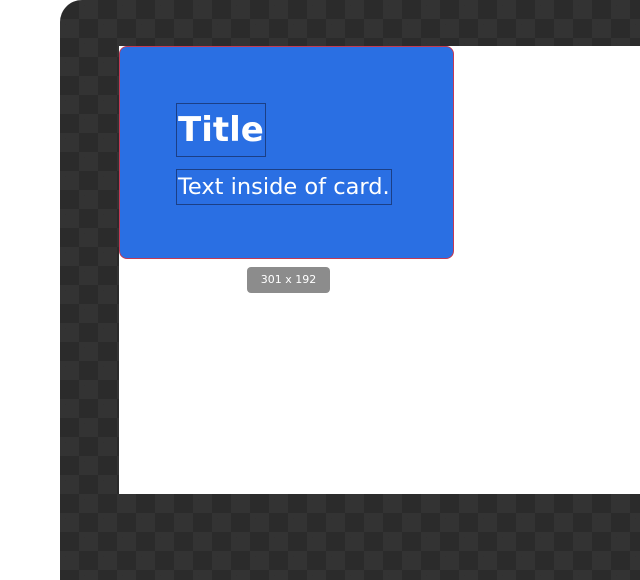 Image resolution: width=640 pixels, height=580 pixels. Describe the element at coordinates (284, 187) in the screenshot. I see `card-text: Text inside of card.` at that location.